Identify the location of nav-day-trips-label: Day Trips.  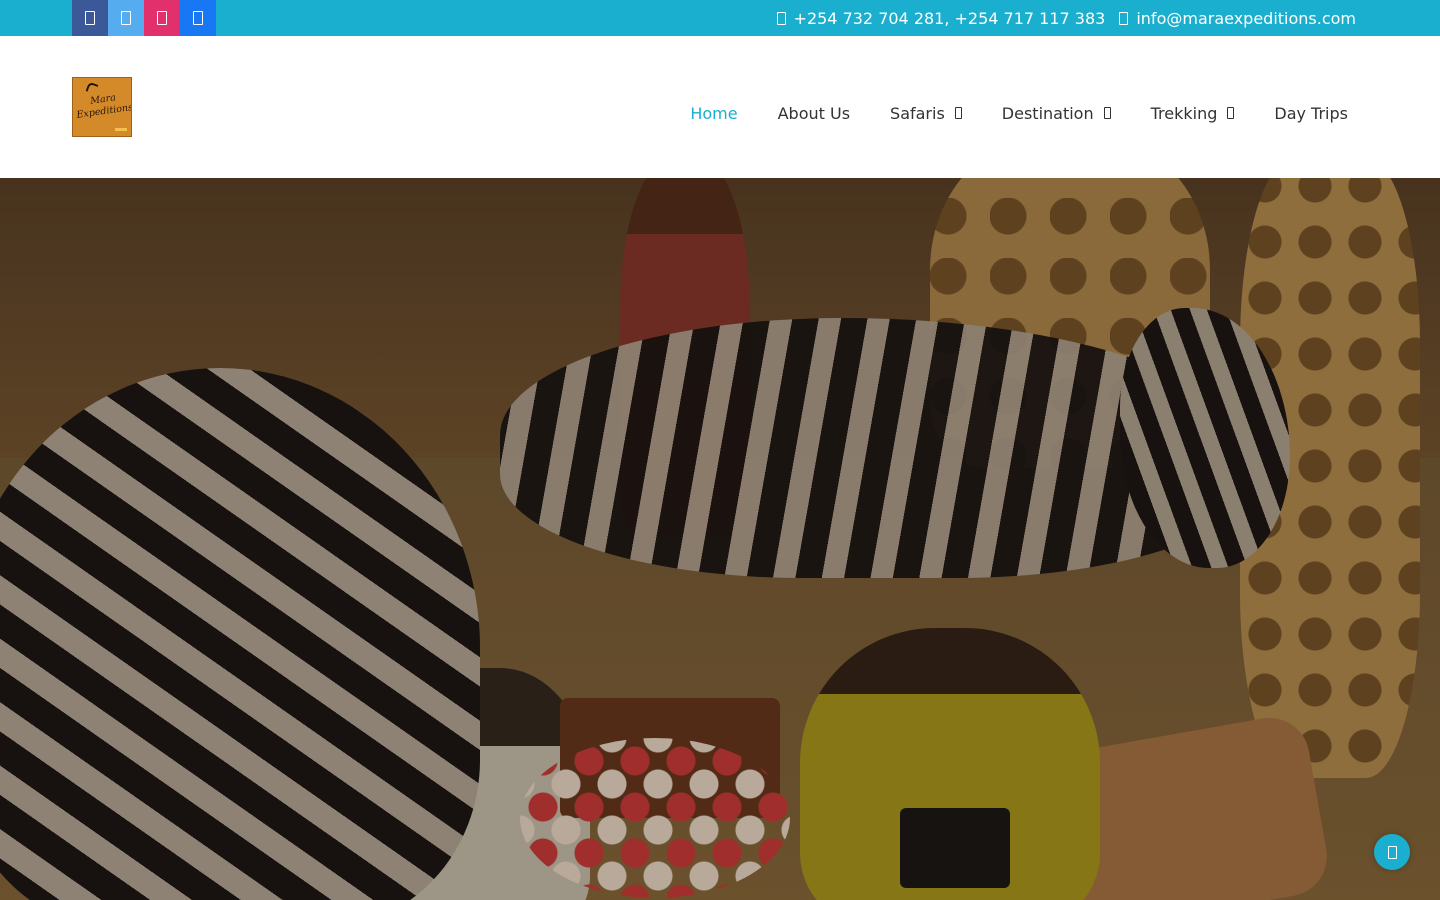
(1311, 113).